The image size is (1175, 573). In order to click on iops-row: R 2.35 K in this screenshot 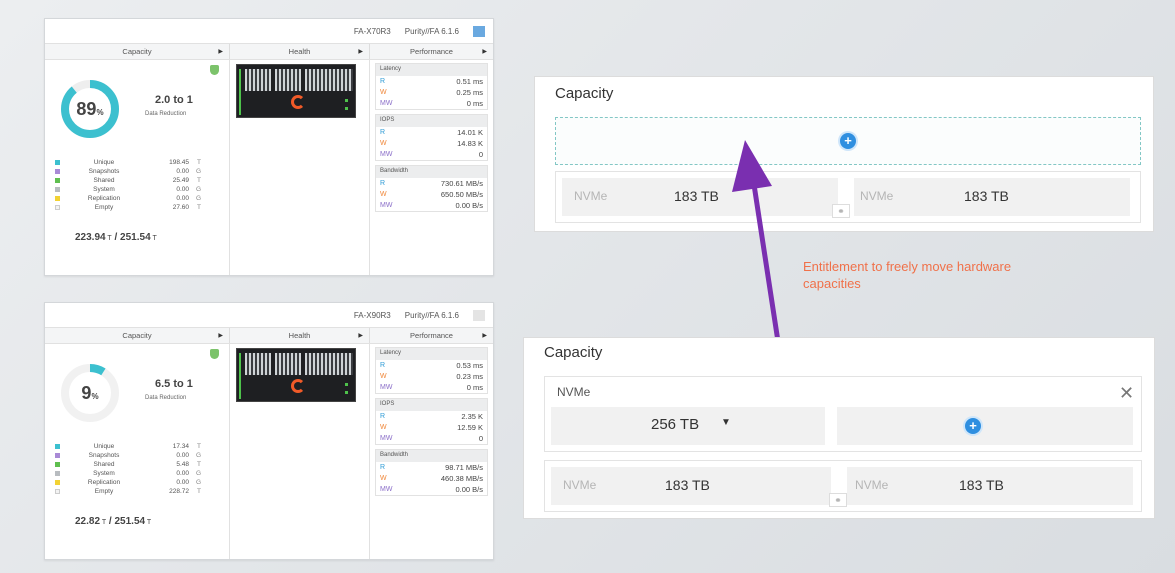, I will do `click(431, 416)`.